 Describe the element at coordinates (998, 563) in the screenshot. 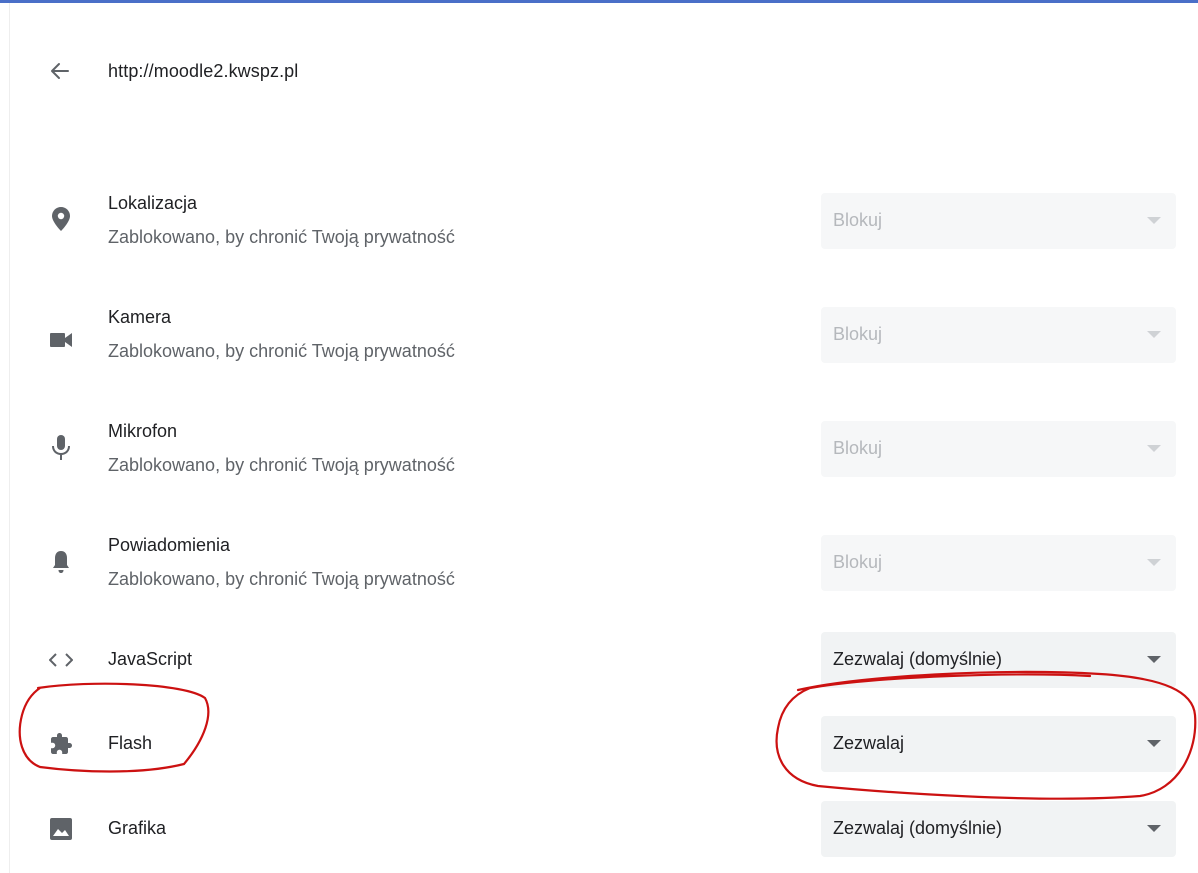

I see `notifications-select: Blokuj` at that location.